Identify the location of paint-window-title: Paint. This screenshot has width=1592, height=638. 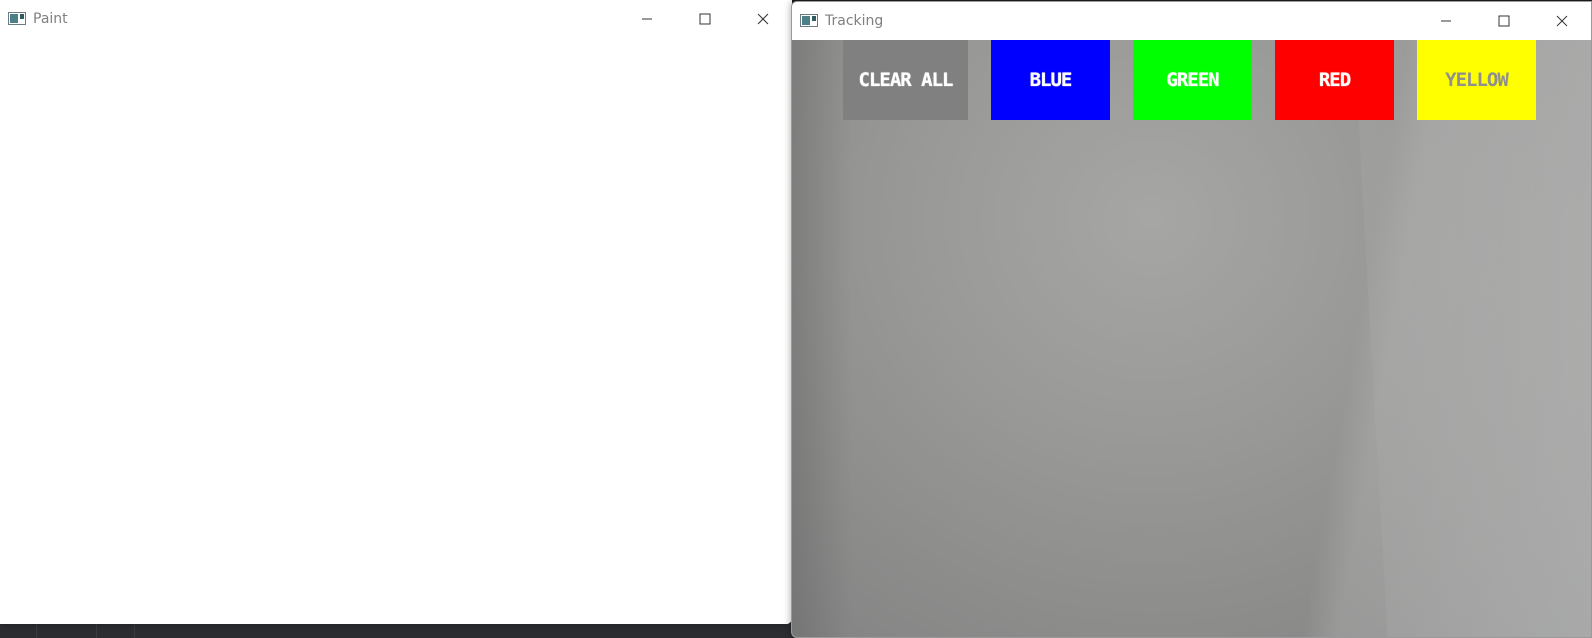
(50, 18).